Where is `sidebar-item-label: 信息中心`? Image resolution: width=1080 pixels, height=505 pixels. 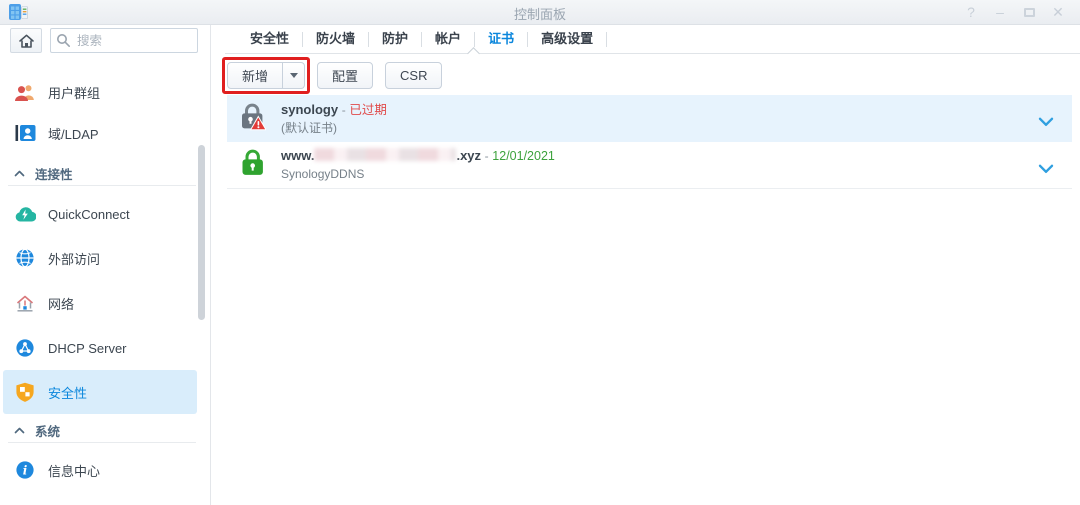 sidebar-item-label: 信息中心 is located at coordinates (74, 471).